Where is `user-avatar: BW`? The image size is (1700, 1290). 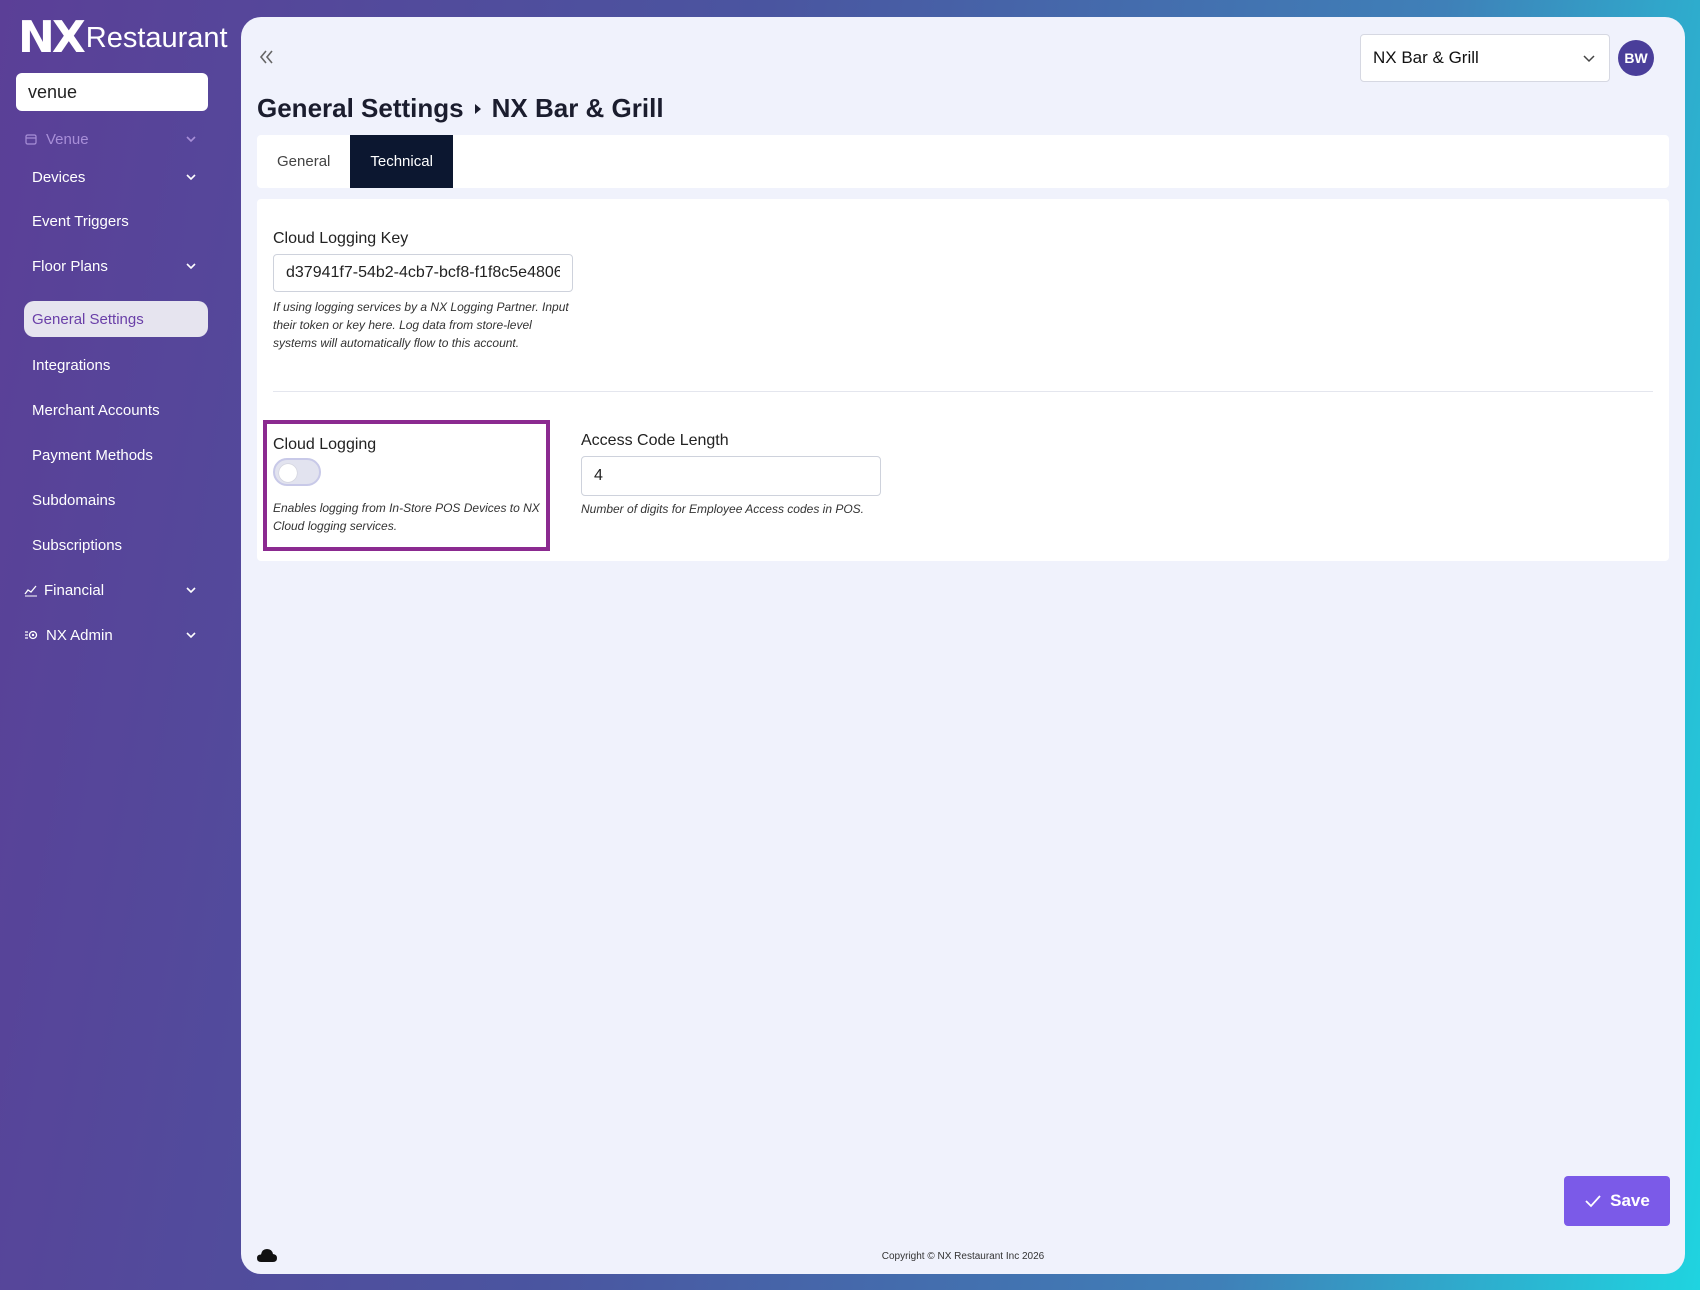
user-avatar: BW is located at coordinates (1636, 58).